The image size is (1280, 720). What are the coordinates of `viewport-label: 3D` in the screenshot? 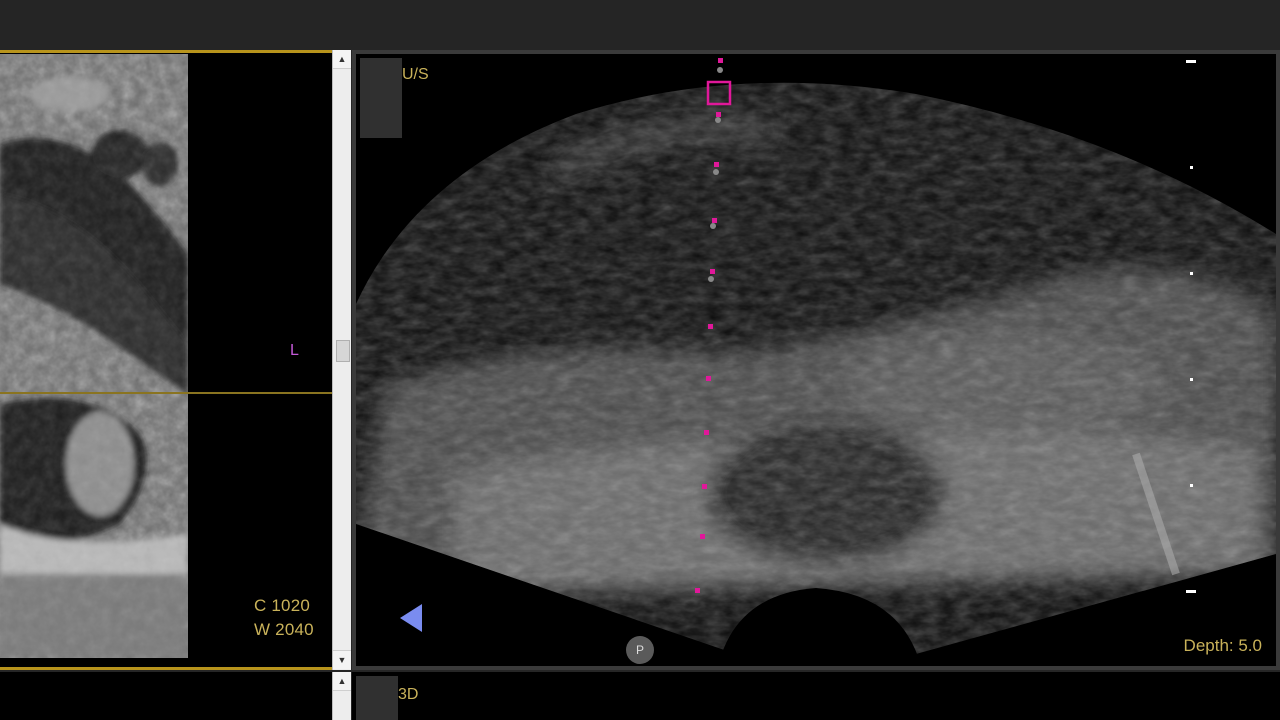 It's located at (408, 694).